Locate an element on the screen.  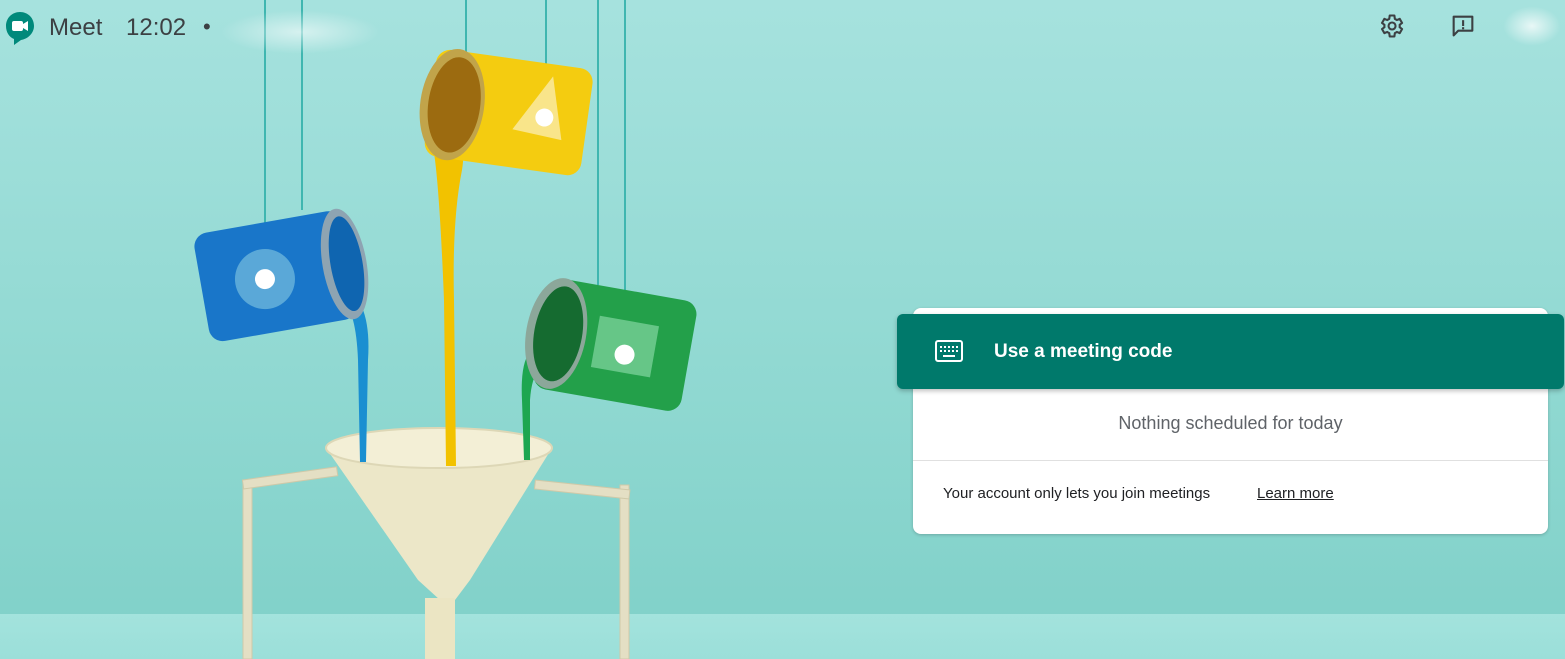
account-avatar is located at coordinates (1532, 26).